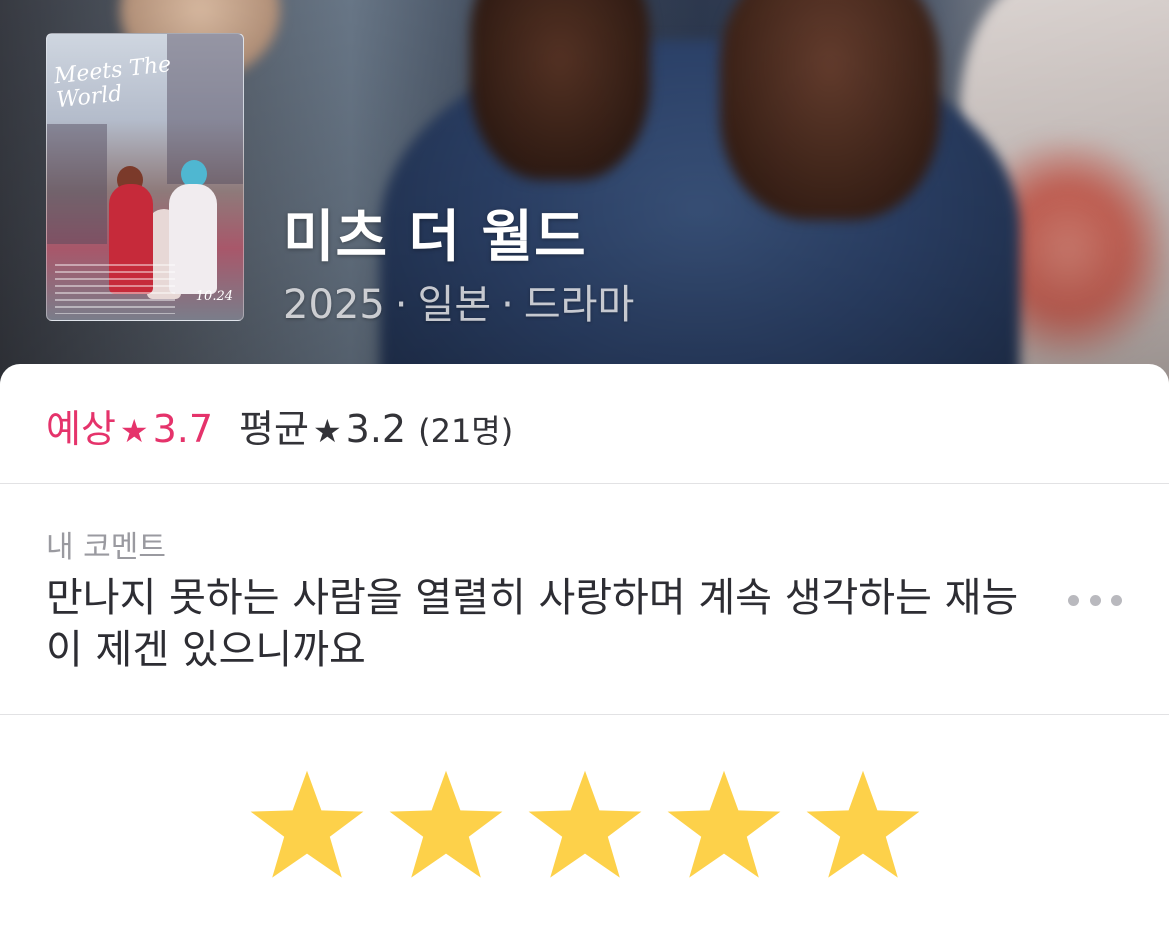 This screenshot has height=938, width=1169. I want to click on poster-building, so click(77, 184).